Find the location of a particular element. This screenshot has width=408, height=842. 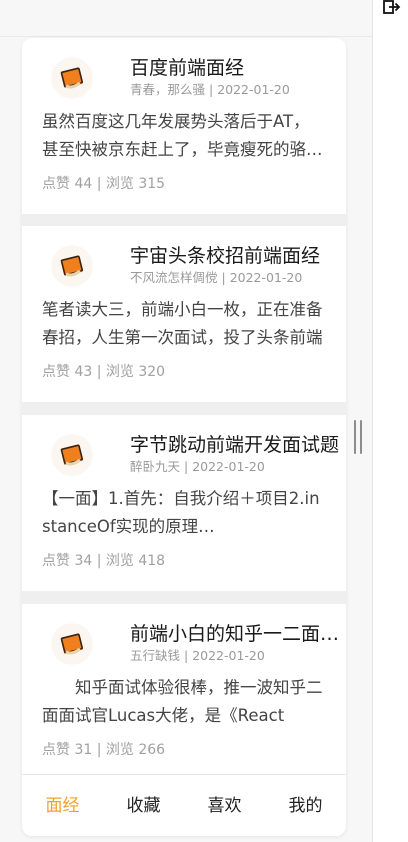

bottom-tab-bar: 面经 收藏 喜欢 我的 is located at coordinates (184, 805).